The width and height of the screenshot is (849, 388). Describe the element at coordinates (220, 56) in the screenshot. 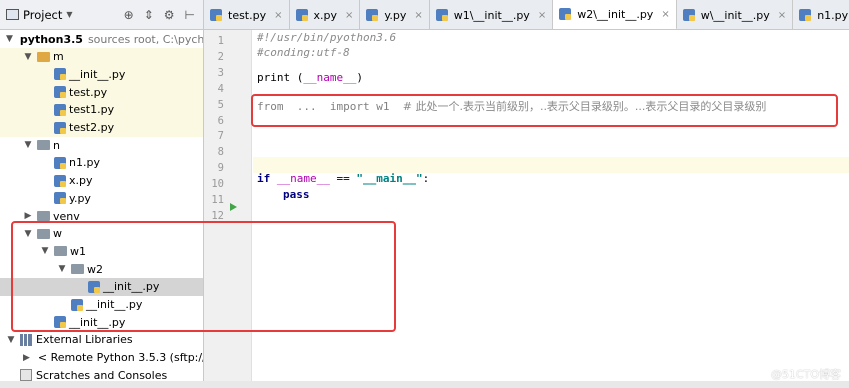

I see `line-number: 2` at that location.